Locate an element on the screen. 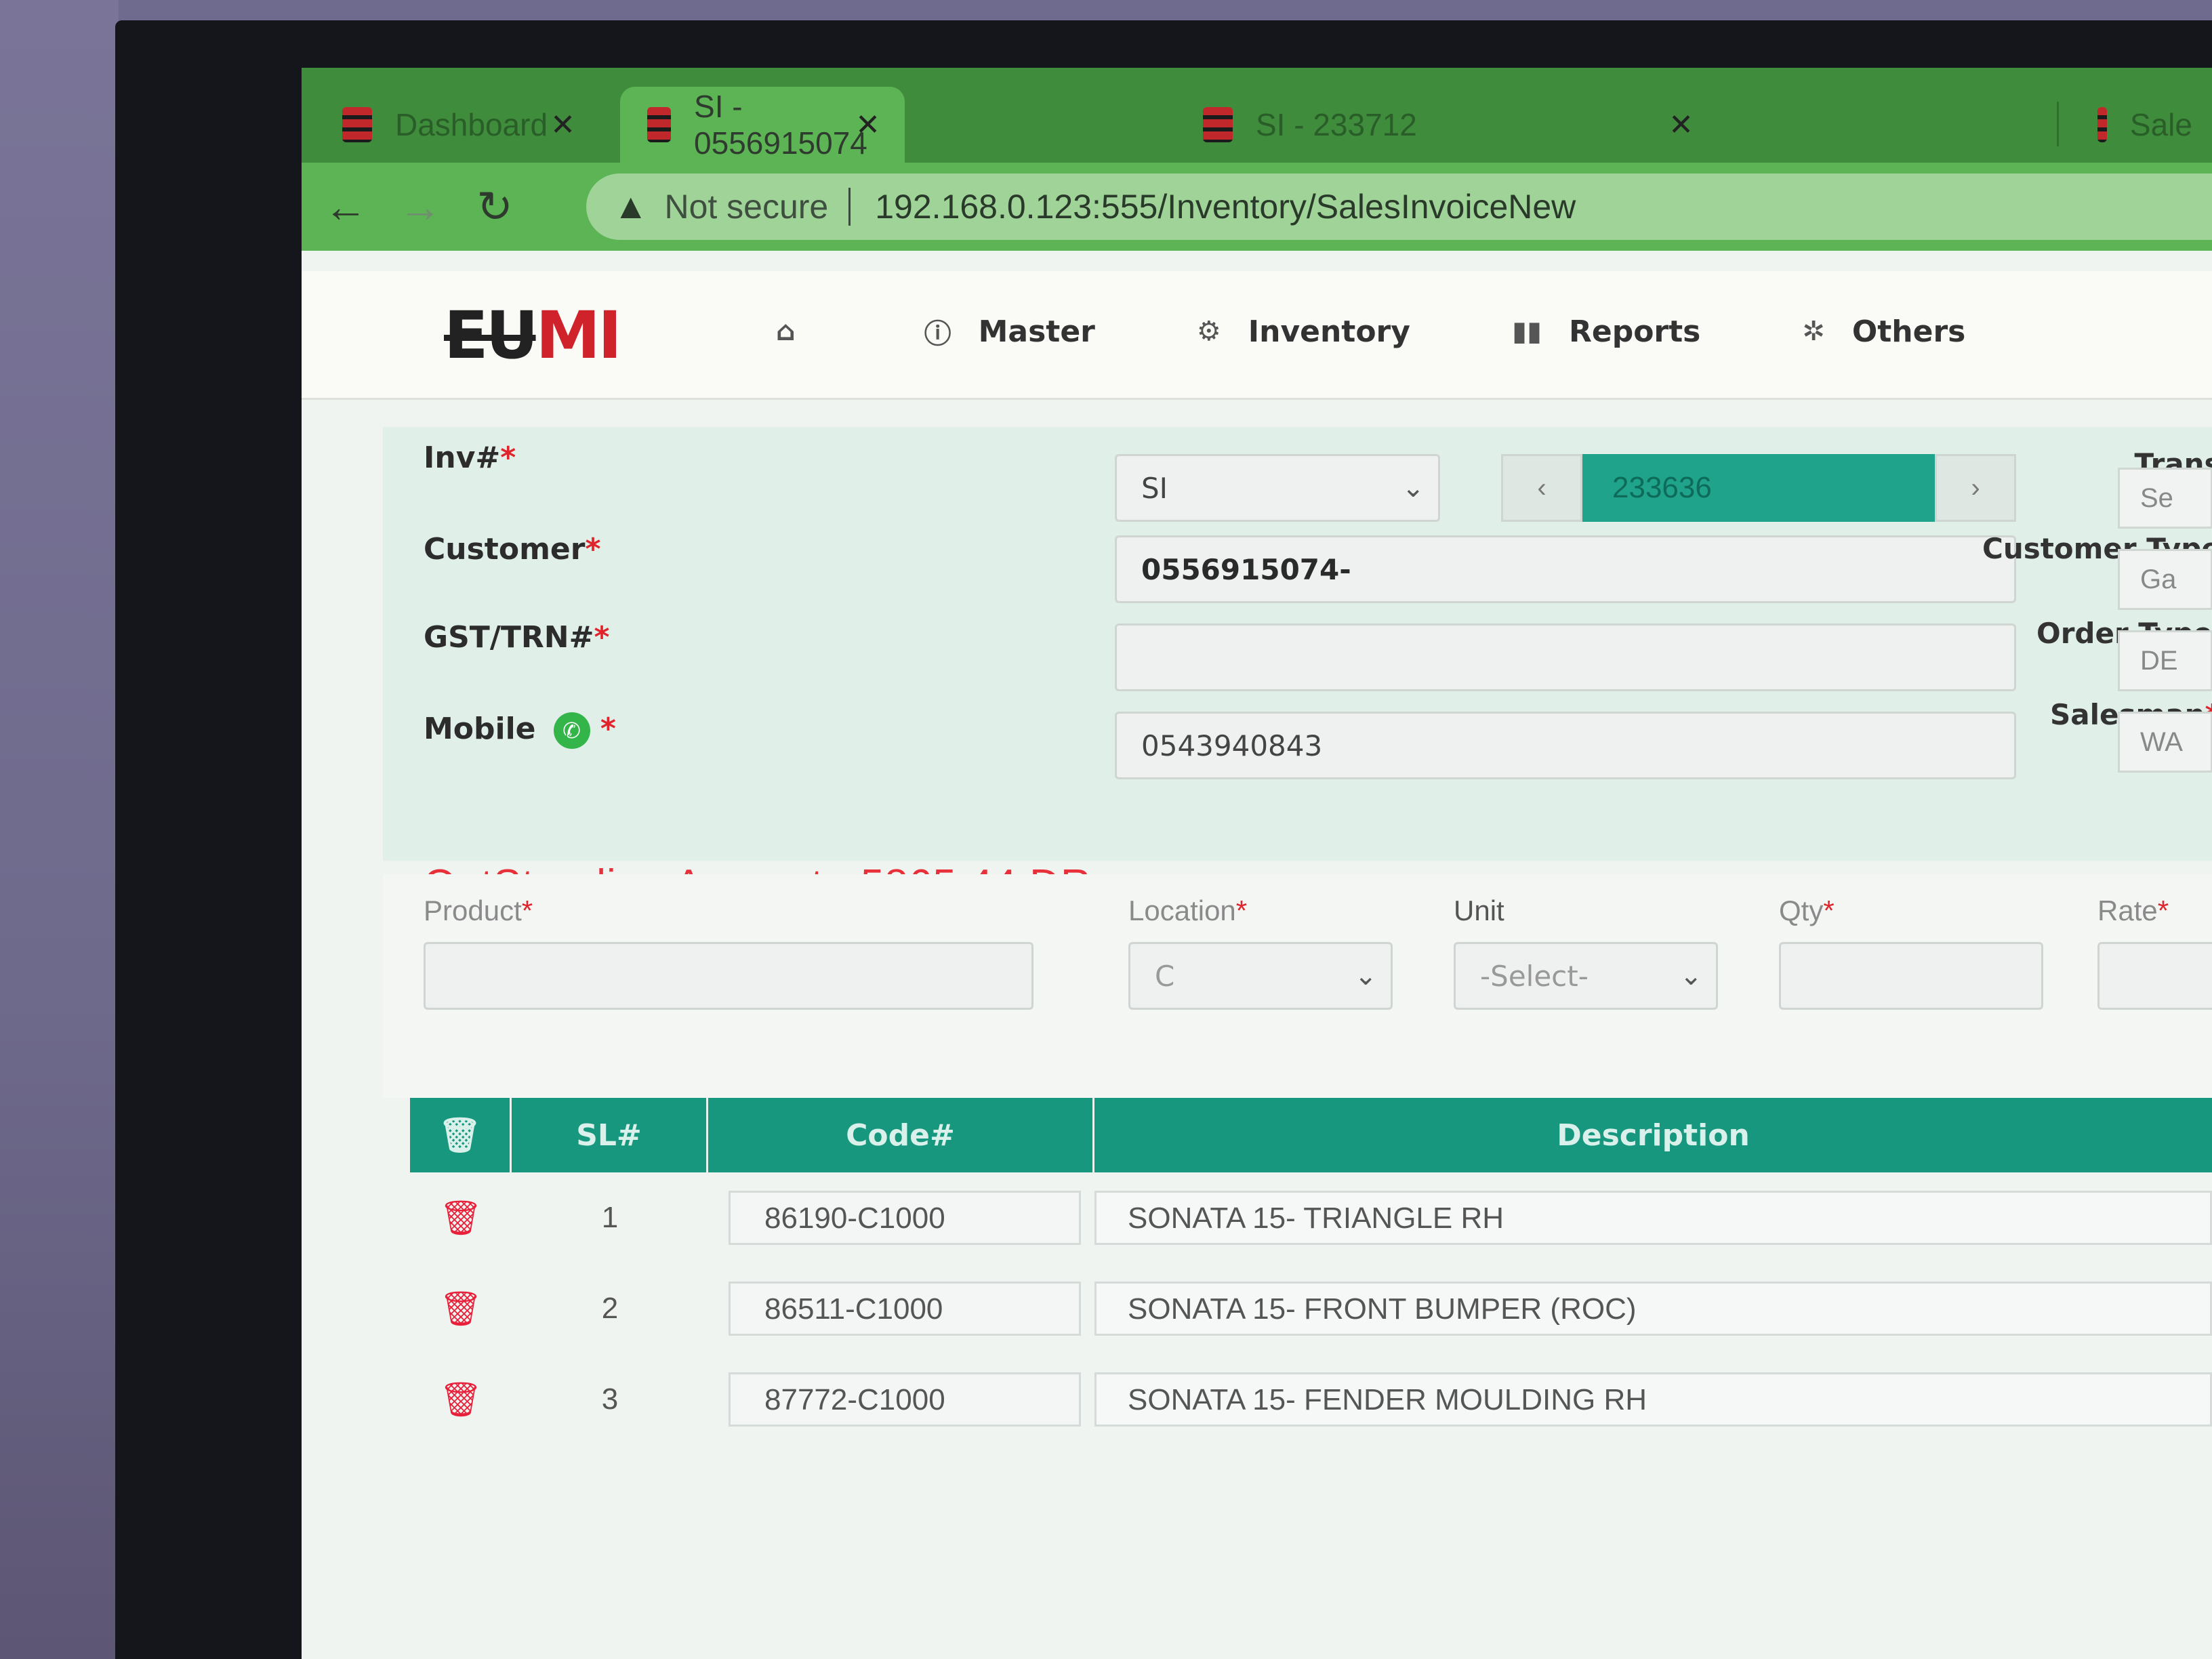 This screenshot has width=2212, height=1659. unit-label: Unit is located at coordinates (1479, 910).